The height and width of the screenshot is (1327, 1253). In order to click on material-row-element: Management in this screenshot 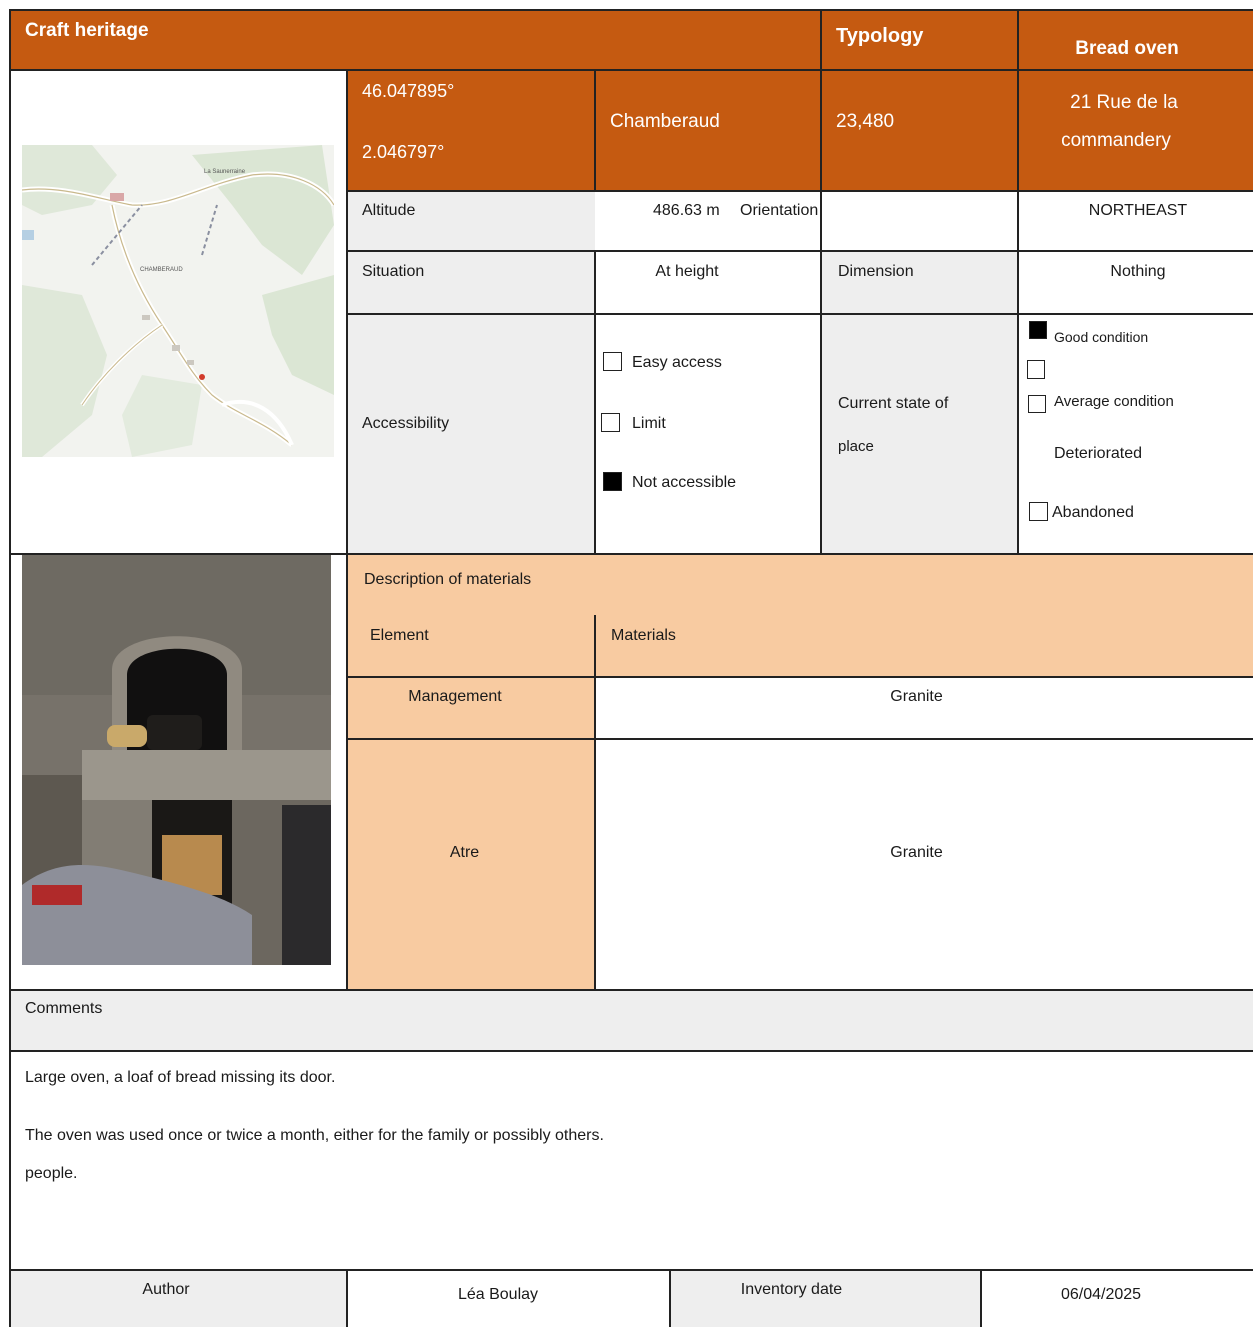, I will do `click(455, 696)`.